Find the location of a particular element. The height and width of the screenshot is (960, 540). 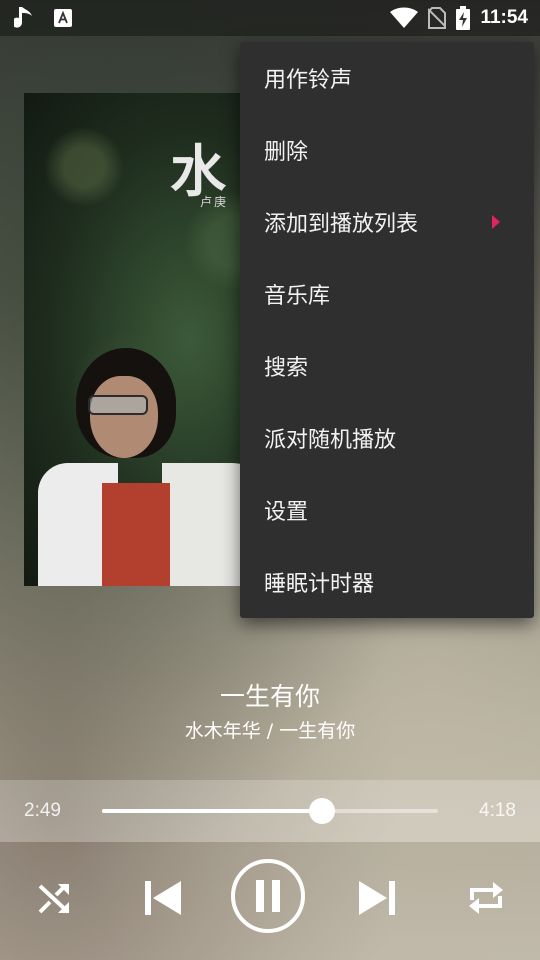

next-button is located at coordinates (378, 898).